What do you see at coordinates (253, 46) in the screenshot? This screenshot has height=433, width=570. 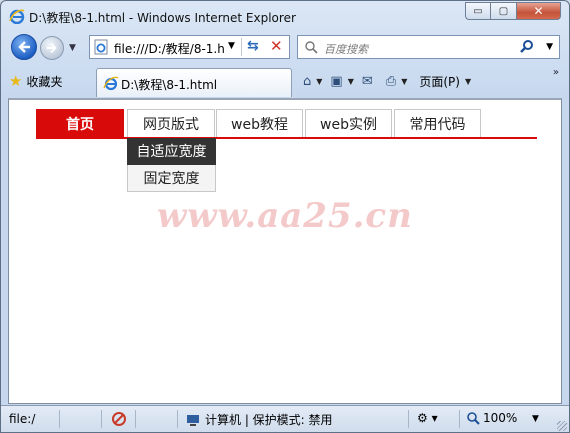 I see `refresh-icon: ⇆` at bounding box center [253, 46].